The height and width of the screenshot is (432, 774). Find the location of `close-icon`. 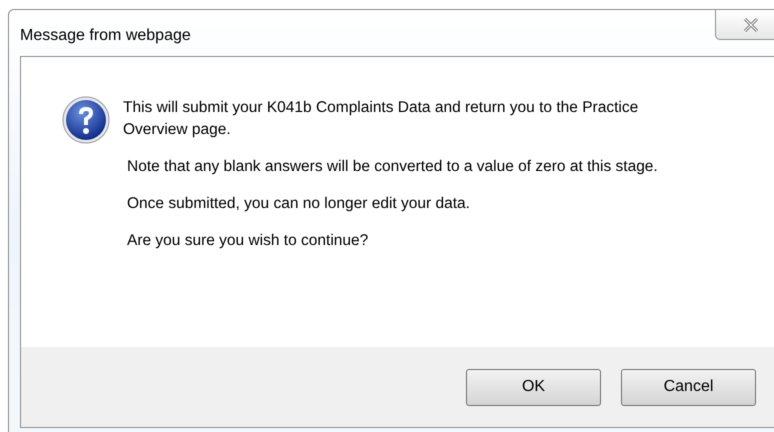

close-icon is located at coordinates (751, 25).